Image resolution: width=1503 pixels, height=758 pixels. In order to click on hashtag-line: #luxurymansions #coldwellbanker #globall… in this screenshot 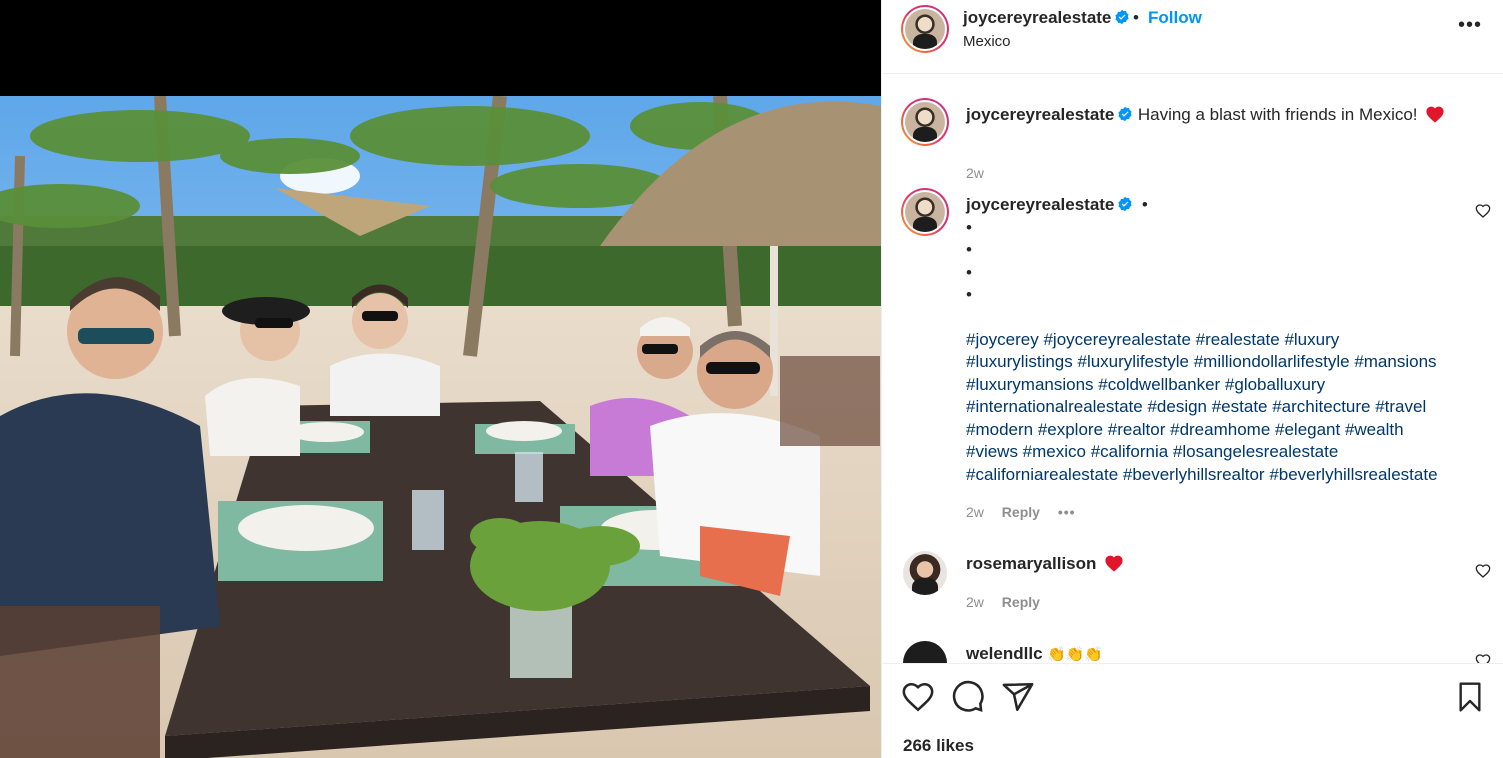, I will do `click(1221, 385)`.